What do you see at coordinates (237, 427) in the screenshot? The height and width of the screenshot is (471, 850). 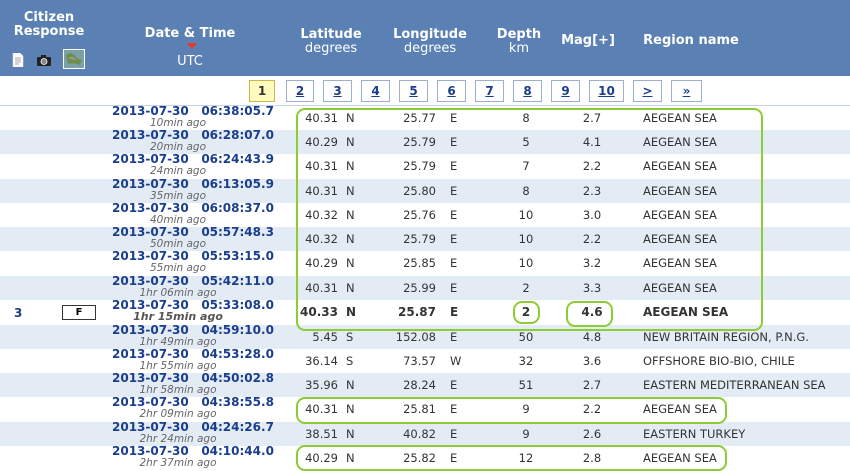 I see `event-time: 04:24:26.7` at bounding box center [237, 427].